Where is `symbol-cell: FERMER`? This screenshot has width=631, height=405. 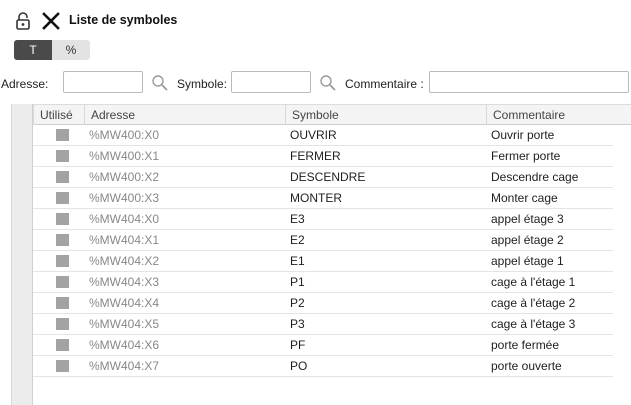
symbol-cell: FERMER is located at coordinates (315, 156).